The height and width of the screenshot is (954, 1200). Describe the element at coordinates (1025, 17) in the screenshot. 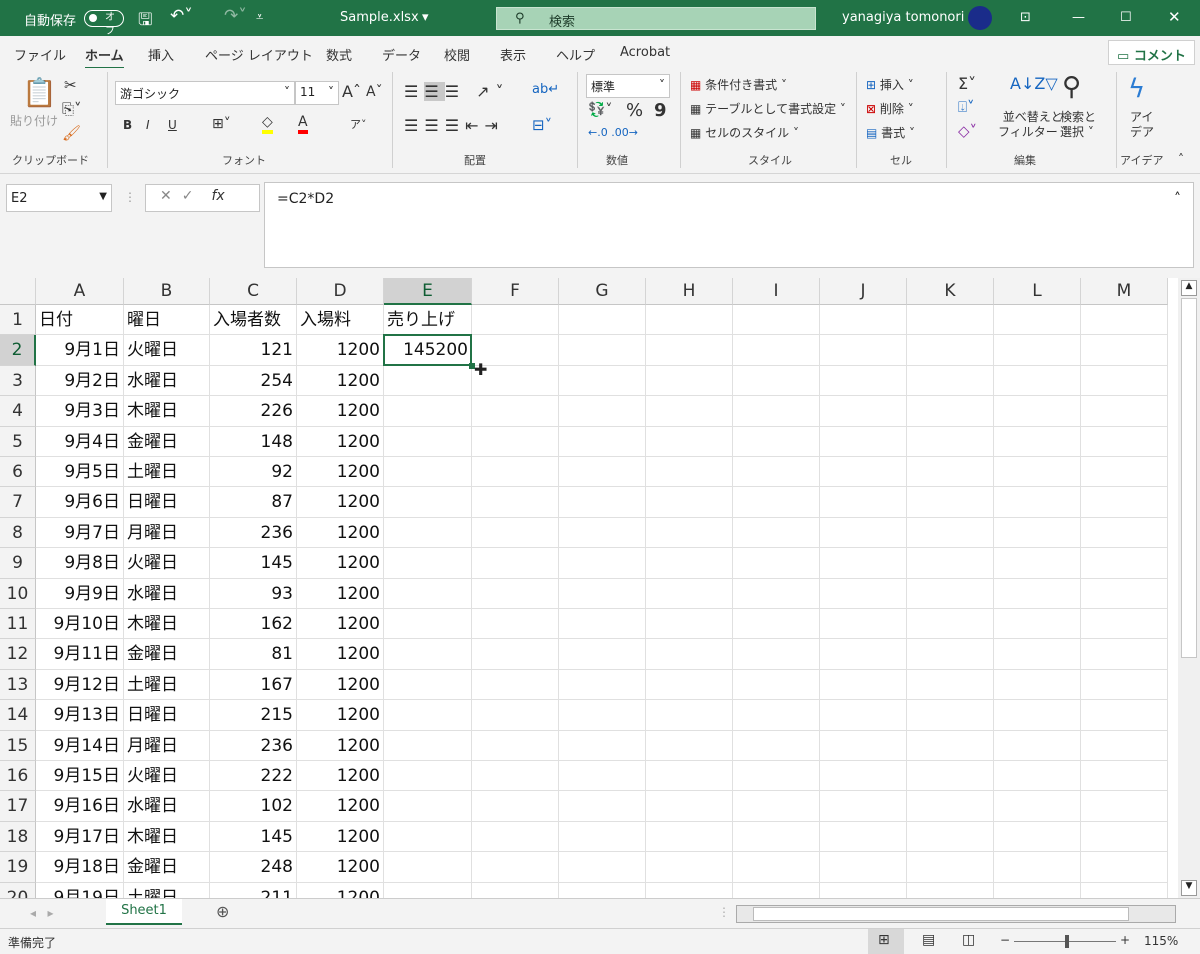

I see `ribbon-display-icon: ⊡` at that location.